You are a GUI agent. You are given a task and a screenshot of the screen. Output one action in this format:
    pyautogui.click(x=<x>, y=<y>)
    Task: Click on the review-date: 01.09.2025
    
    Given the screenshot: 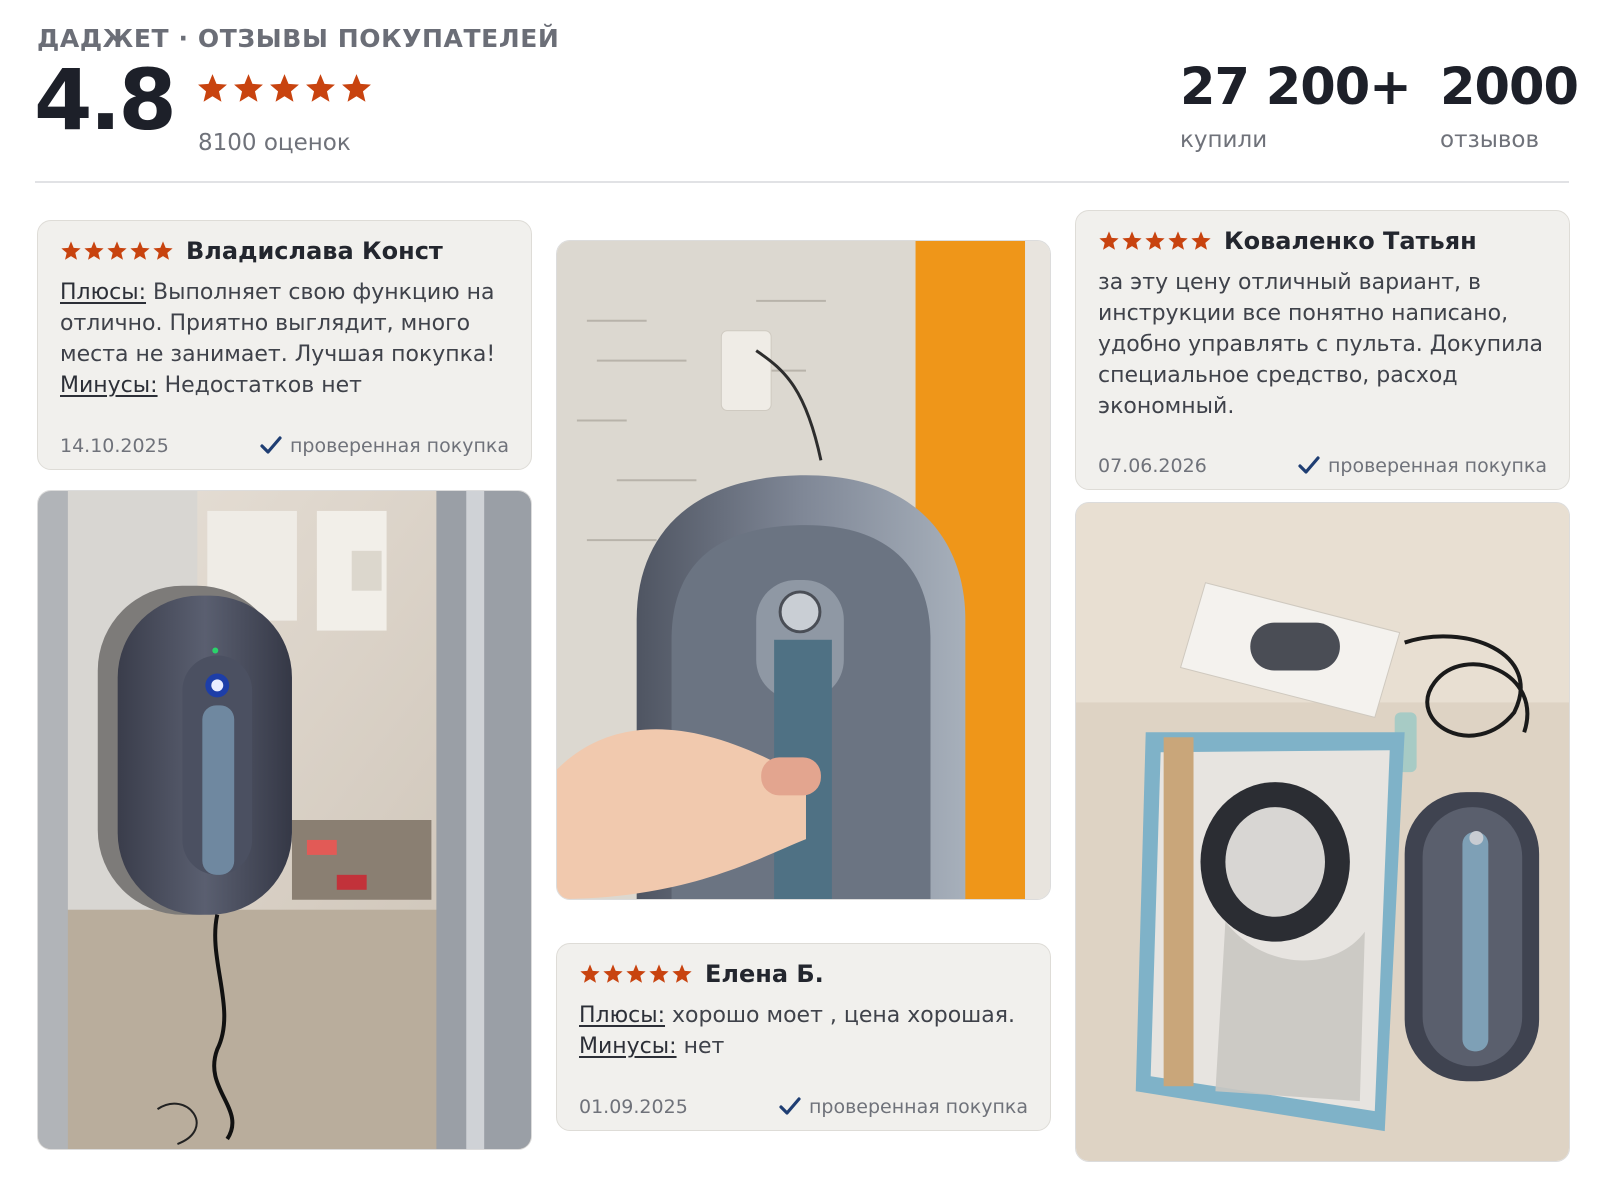 What is the action you would take?
    pyautogui.click(x=633, y=1107)
    